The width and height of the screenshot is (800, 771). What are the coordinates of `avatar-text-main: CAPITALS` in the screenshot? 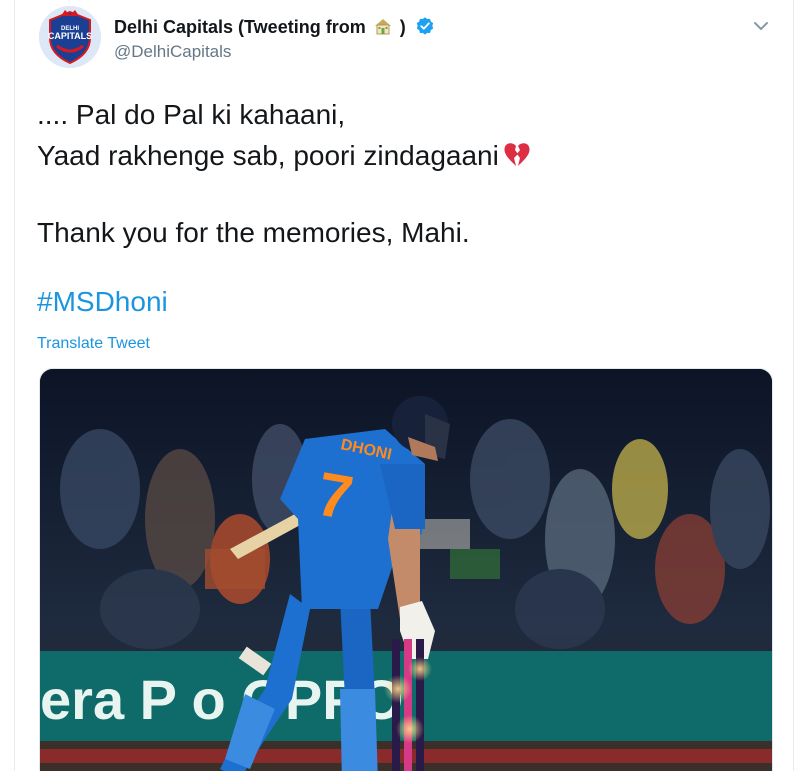 It's located at (70, 36).